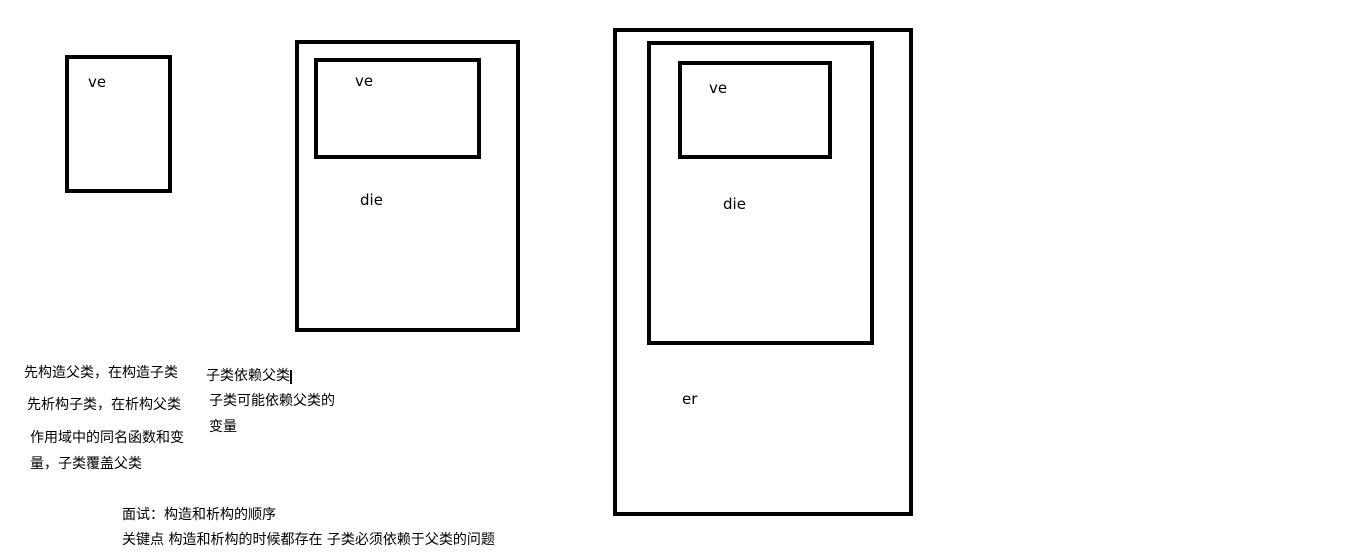 The width and height of the screenshot is (1360, 558). Describe the element at coordinates (199, 515) in the screenshot. I see `note-interview: 面试：构造和析构的顺序` at that location.